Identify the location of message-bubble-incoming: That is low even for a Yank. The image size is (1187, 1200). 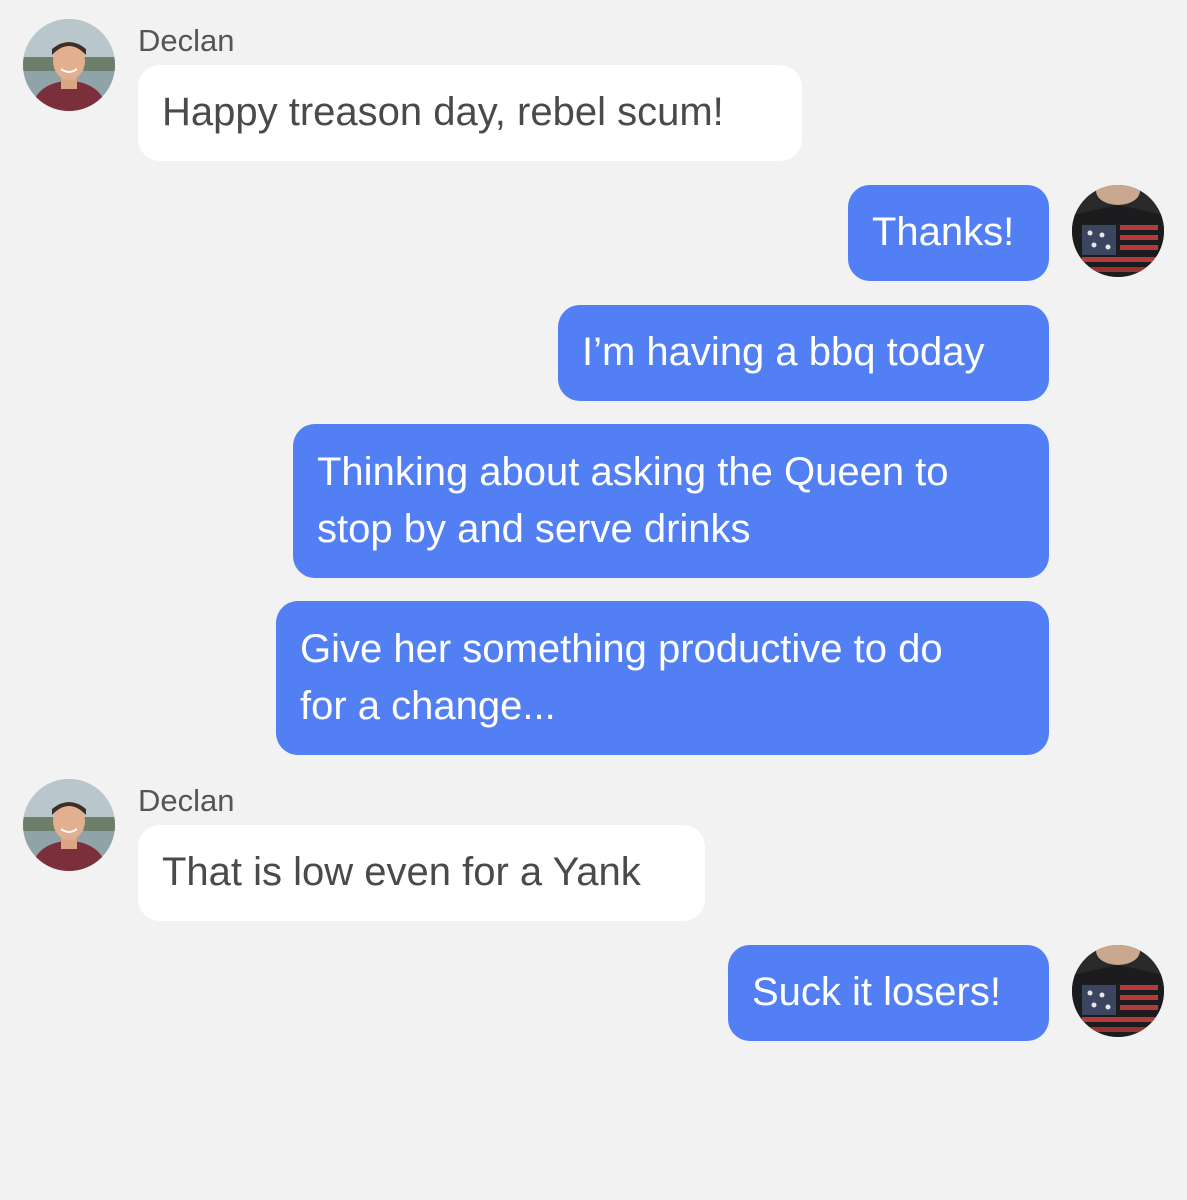
(421, 873).